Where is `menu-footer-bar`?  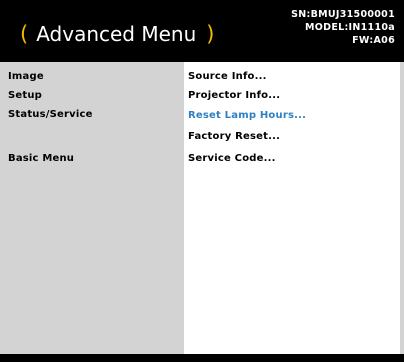 menu-footer-bar is located at coordinates (202, 358).